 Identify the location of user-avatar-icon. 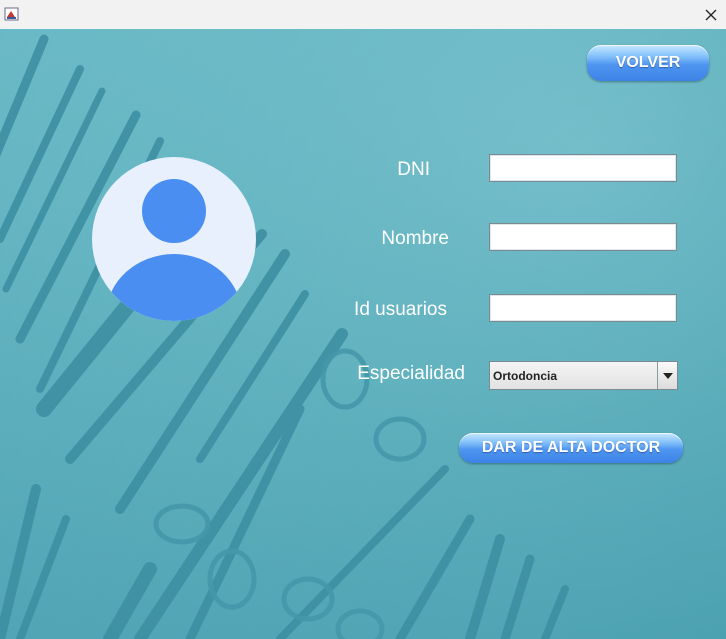
(174, 239).